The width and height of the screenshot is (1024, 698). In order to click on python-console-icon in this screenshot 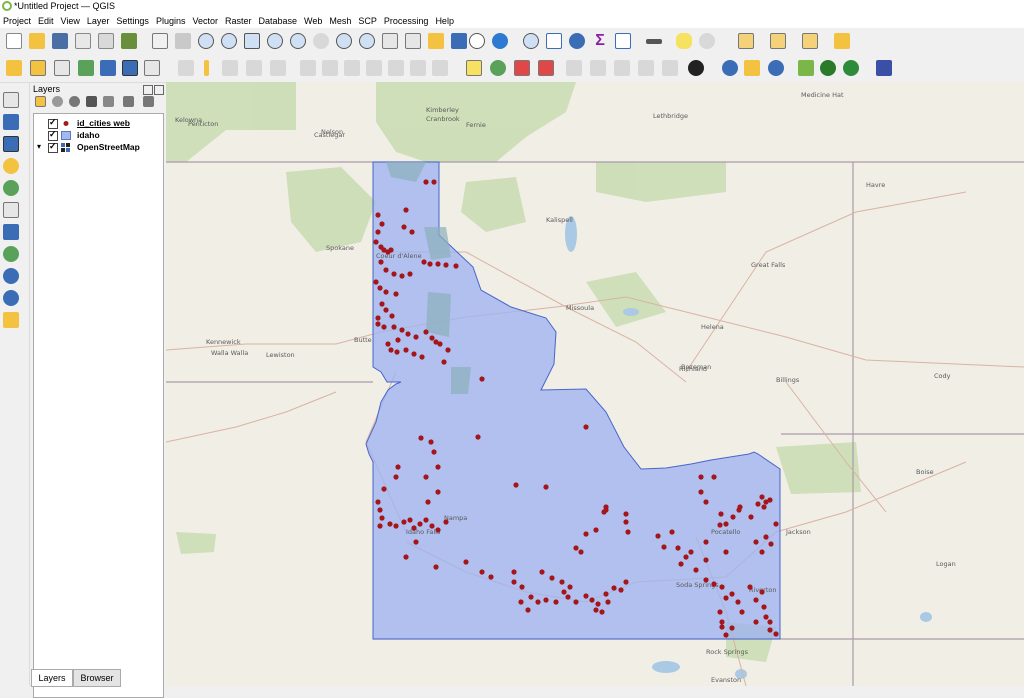, I will do `click(730, 68)`.